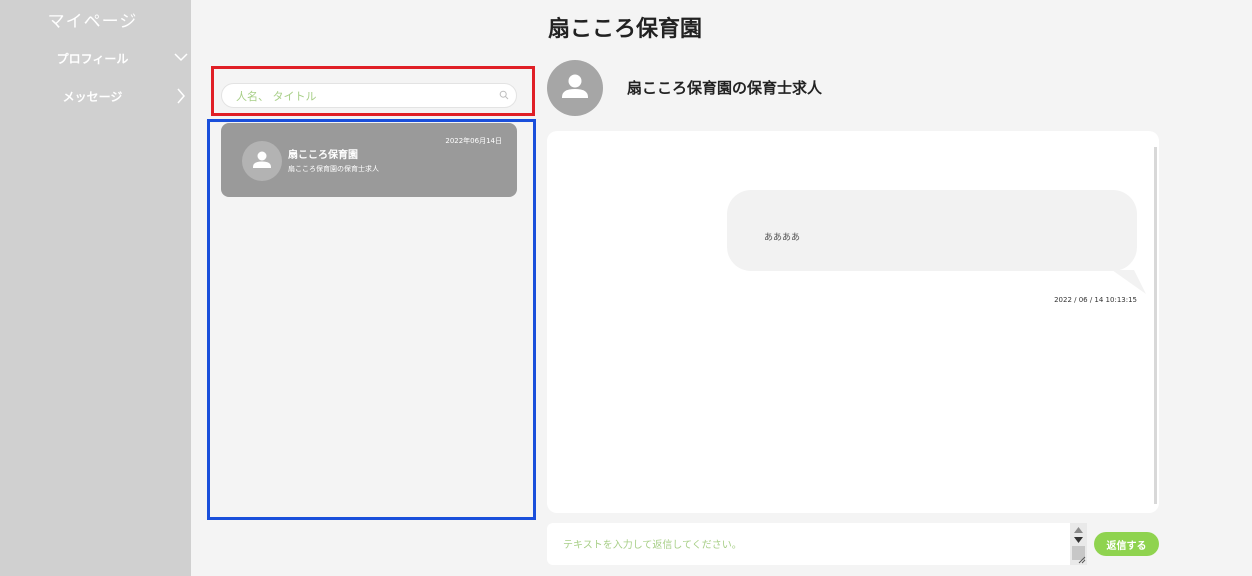 The height and width of the screenshot is (576, 1252). What do you see at coordinates (625, 29) in the screenshot?
I see `page-title: 扇こころ保育園` at bounding box center [625, 29].